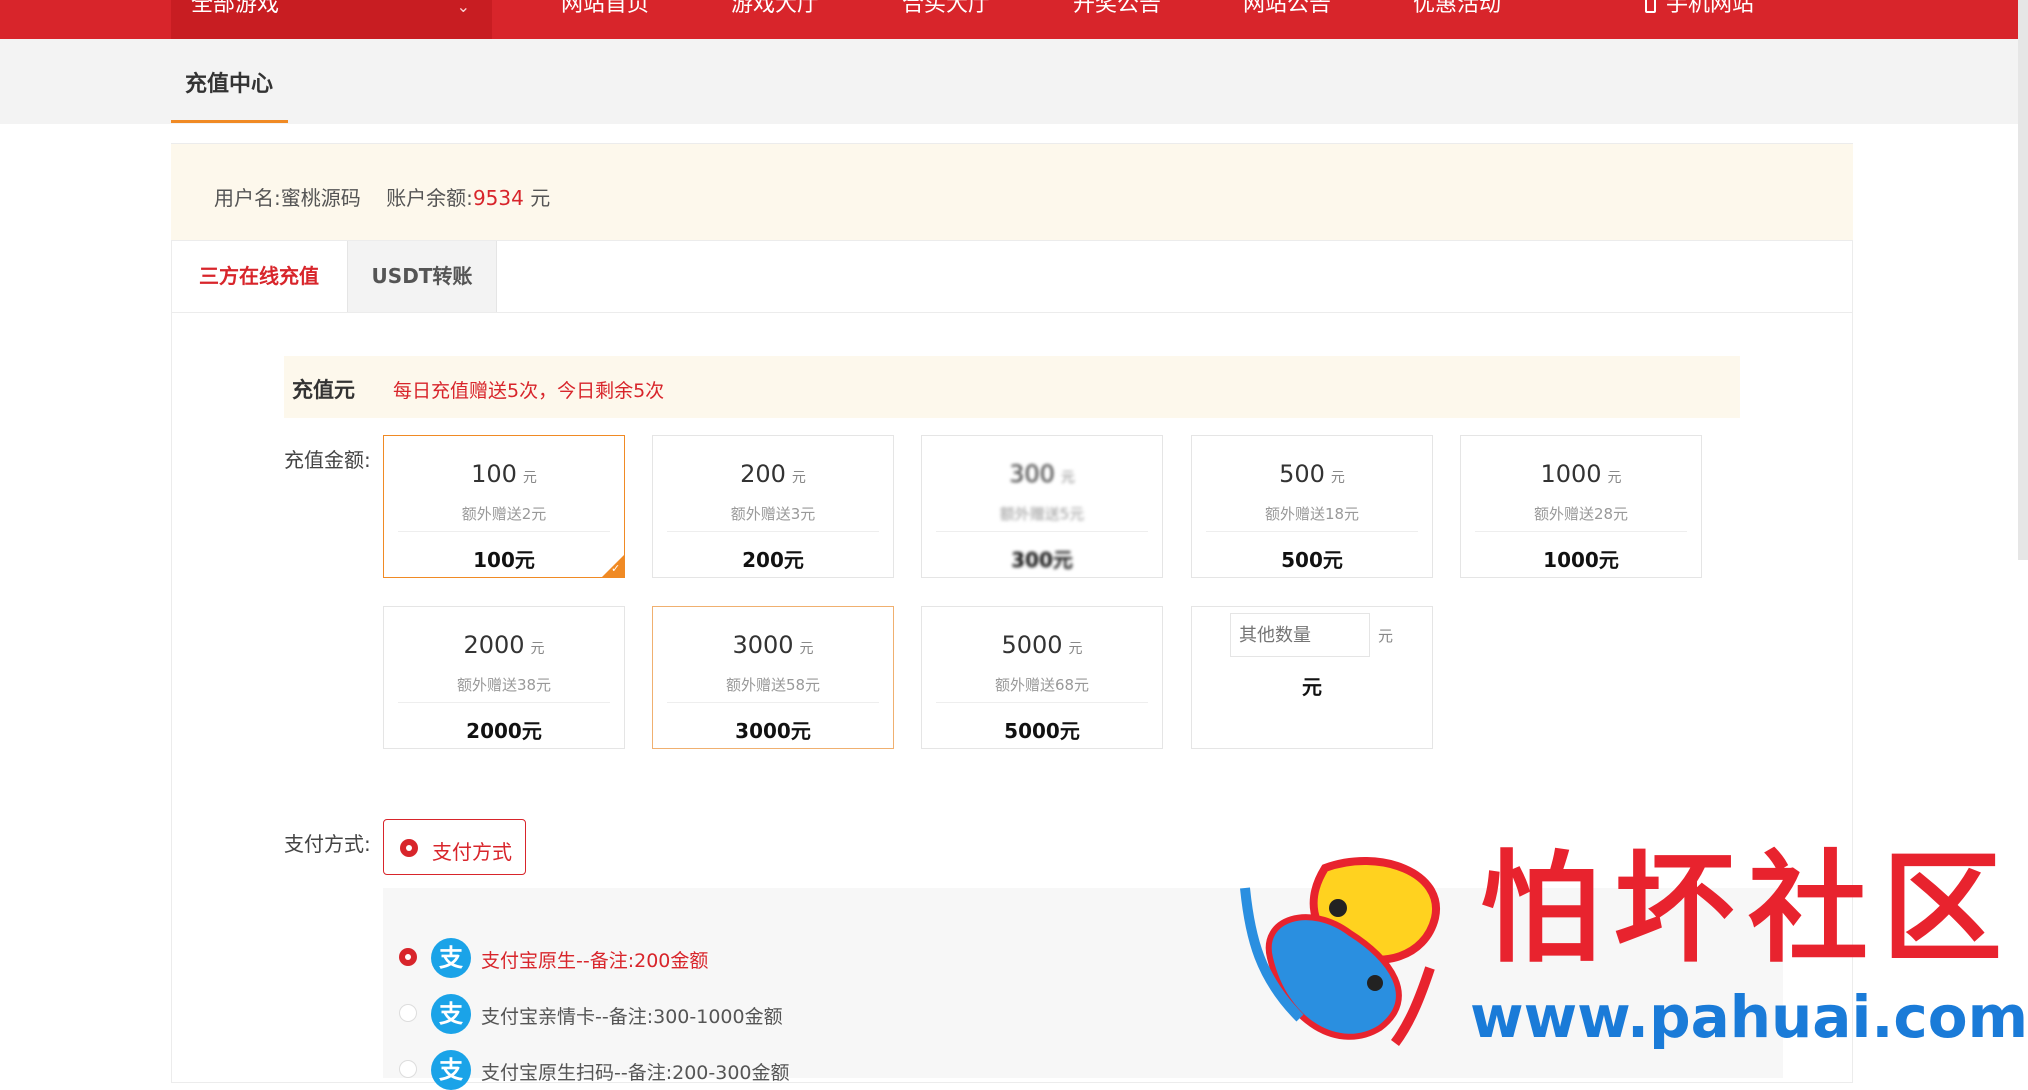  Describe the element at coordinates (327, 844) in the screenshot. I see `payment-label: 支付方式:` at that location.